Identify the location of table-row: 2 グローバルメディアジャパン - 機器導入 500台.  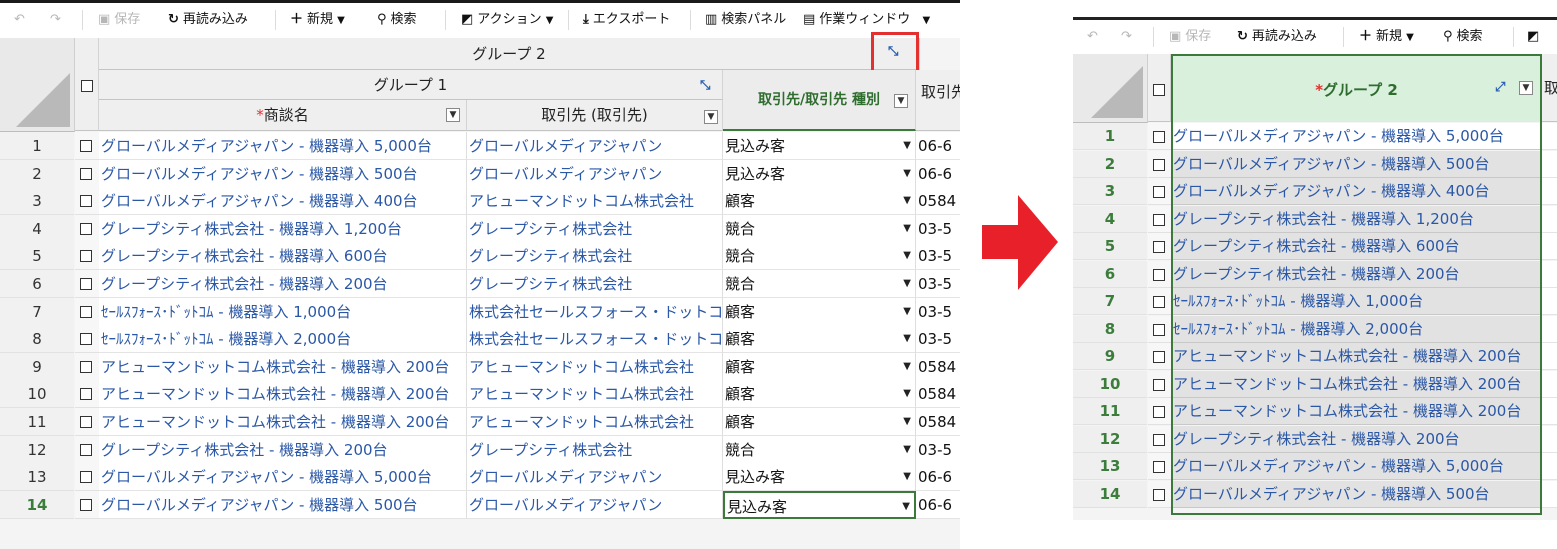
(1315, 165).